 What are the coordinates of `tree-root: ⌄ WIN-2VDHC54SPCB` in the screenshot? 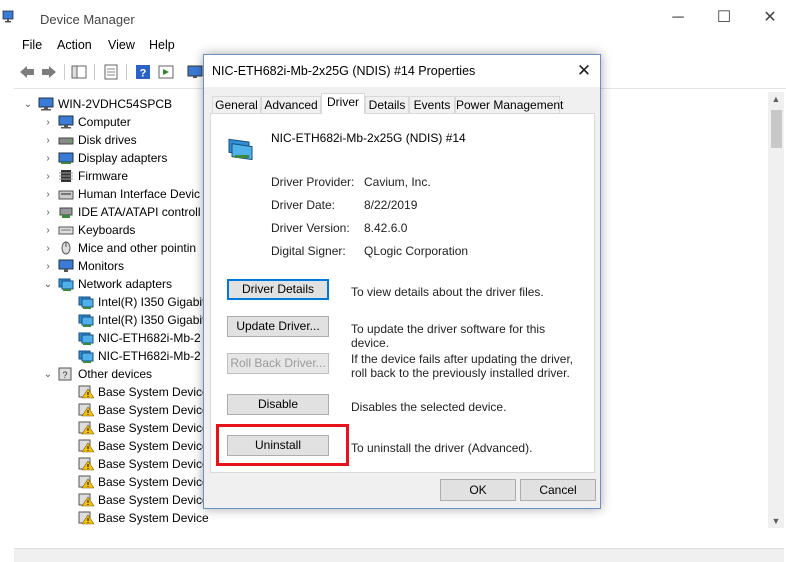 It's located at (97, 104).